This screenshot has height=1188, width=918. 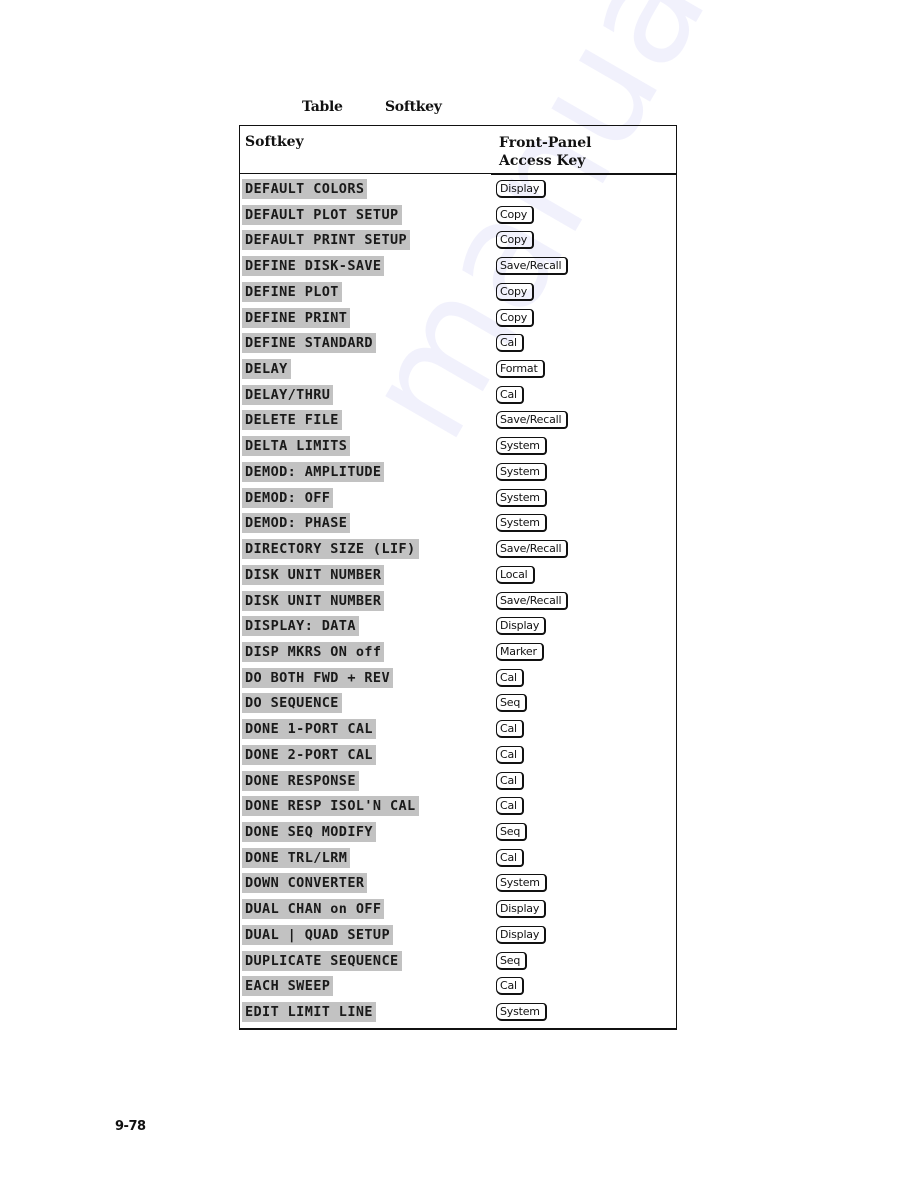 I want to click on header-access-key-line2: Access Key, so click(x=542, y=161).